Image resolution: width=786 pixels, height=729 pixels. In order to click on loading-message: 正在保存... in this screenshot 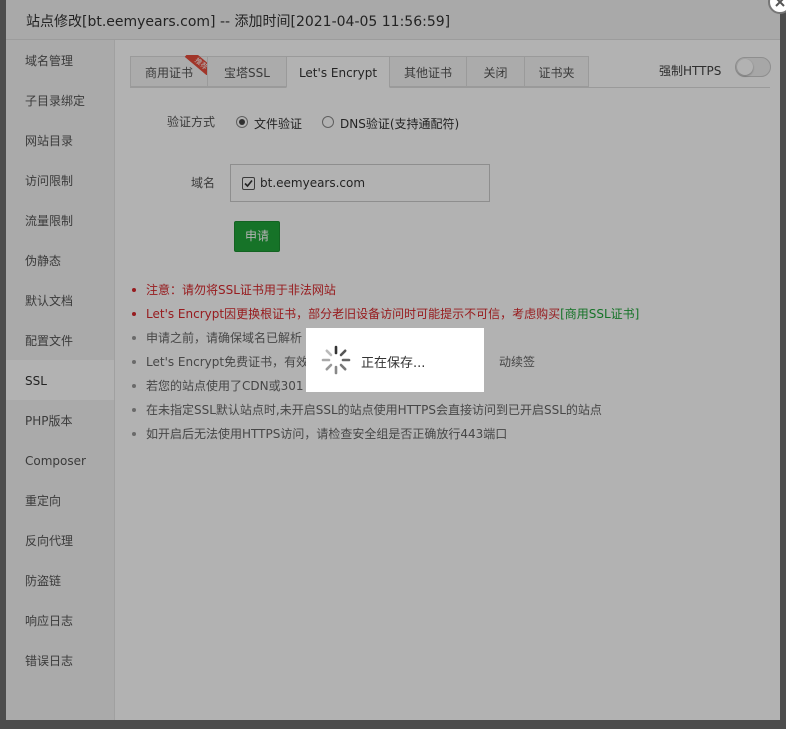, I will do `click(393, 363)`.